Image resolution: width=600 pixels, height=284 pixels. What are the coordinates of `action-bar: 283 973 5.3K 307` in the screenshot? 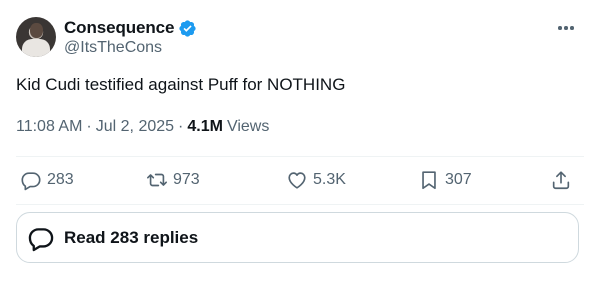 It's located at (300, 181).